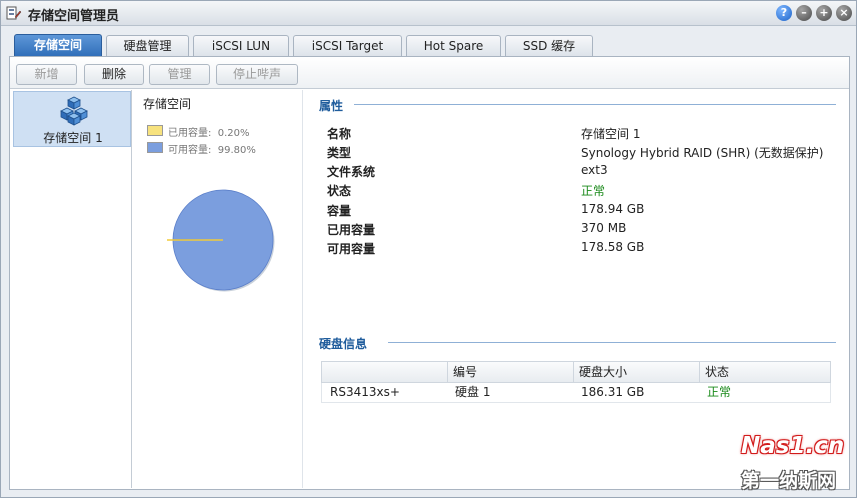  I want to click on prop-value-used: 370 MB, so click(604, 228).